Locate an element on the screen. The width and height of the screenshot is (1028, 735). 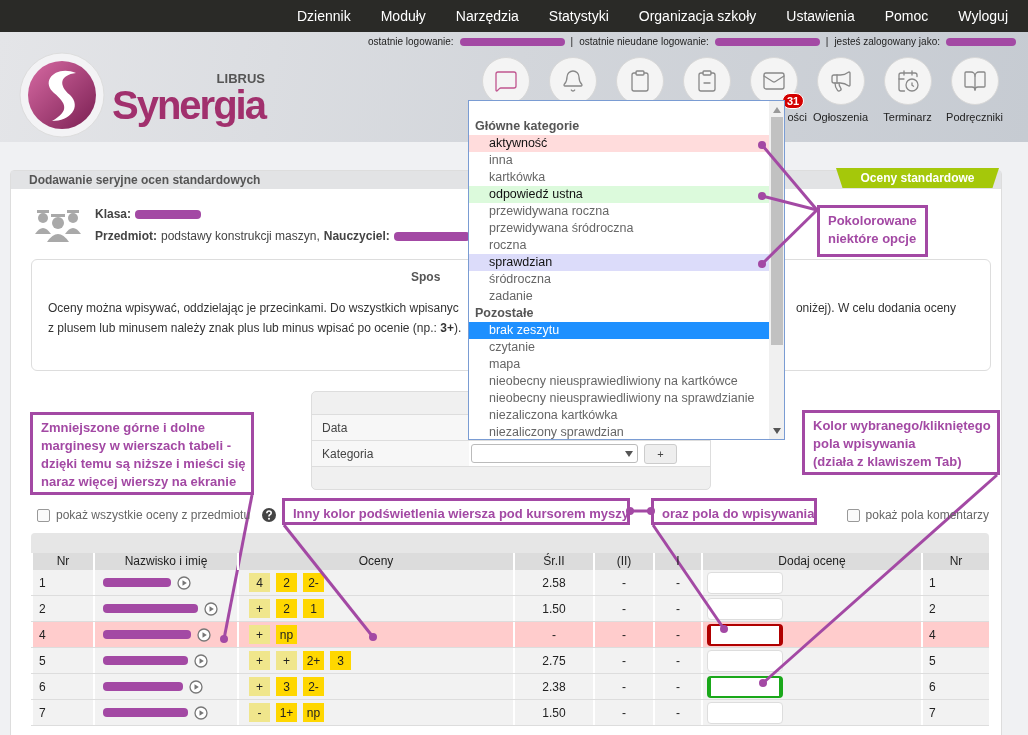
field-label: Klasa: is located at coordinates (113, 214).